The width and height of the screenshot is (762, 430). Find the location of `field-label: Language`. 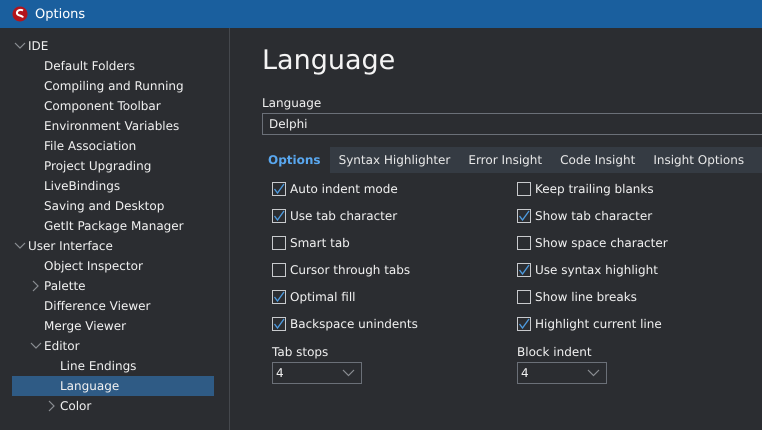

field-label: Language is located at coordinates (292, 103).